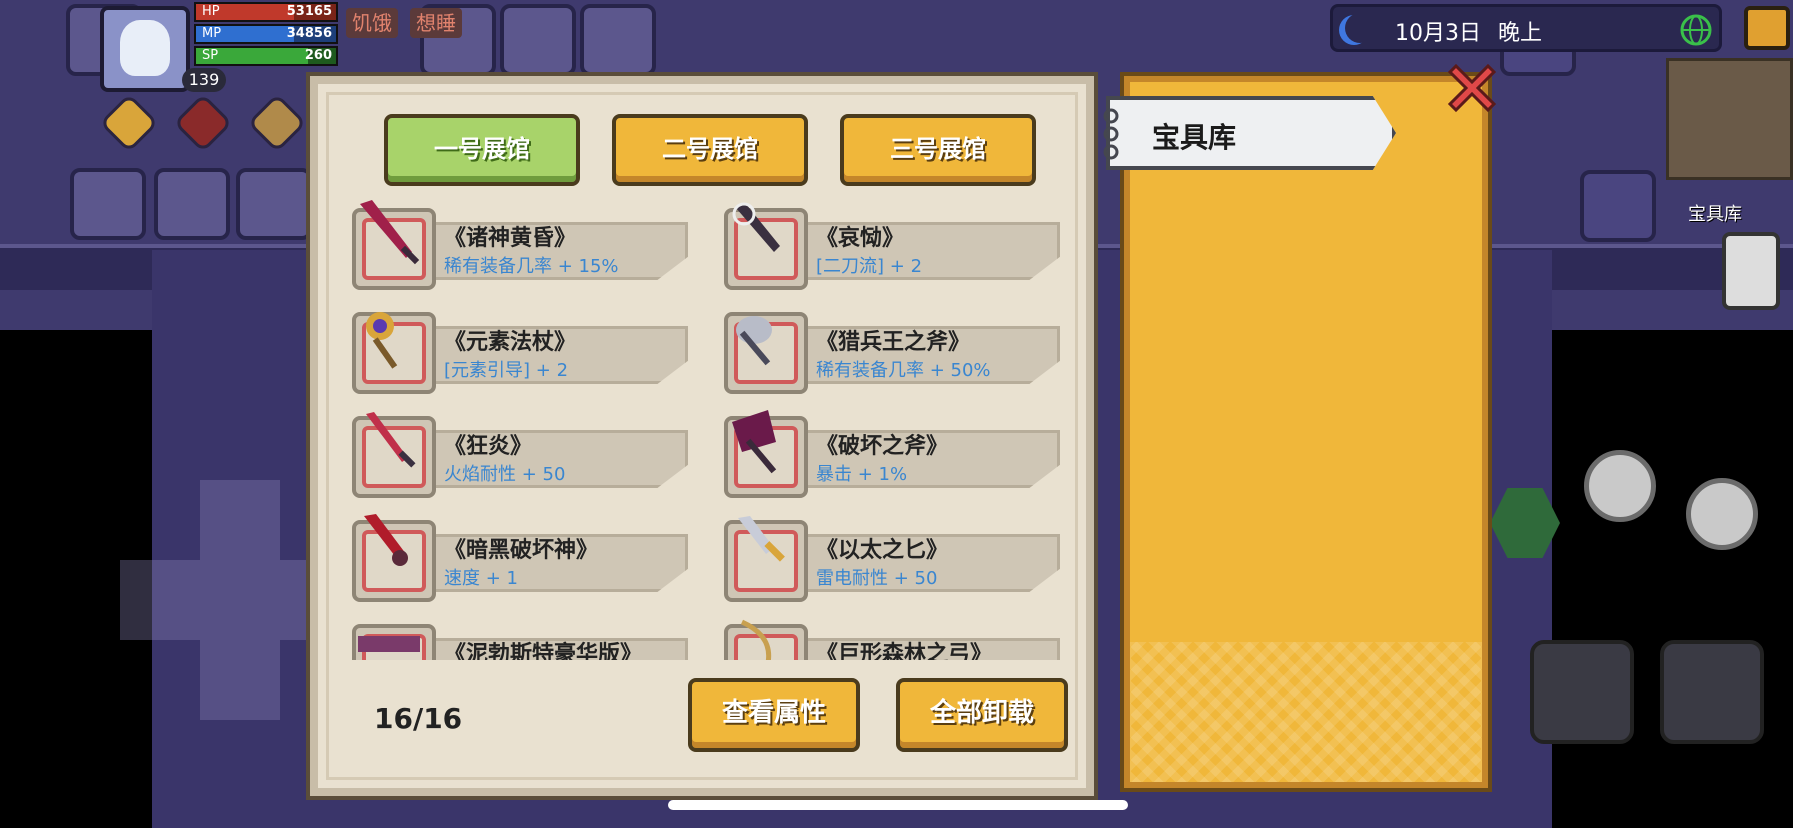 This screenshot has width=1793, height=828. What do you see at coordinates (754, 341) in the screenshot?
I see `hunter-axe-icon` at bounding box center [754, 341].